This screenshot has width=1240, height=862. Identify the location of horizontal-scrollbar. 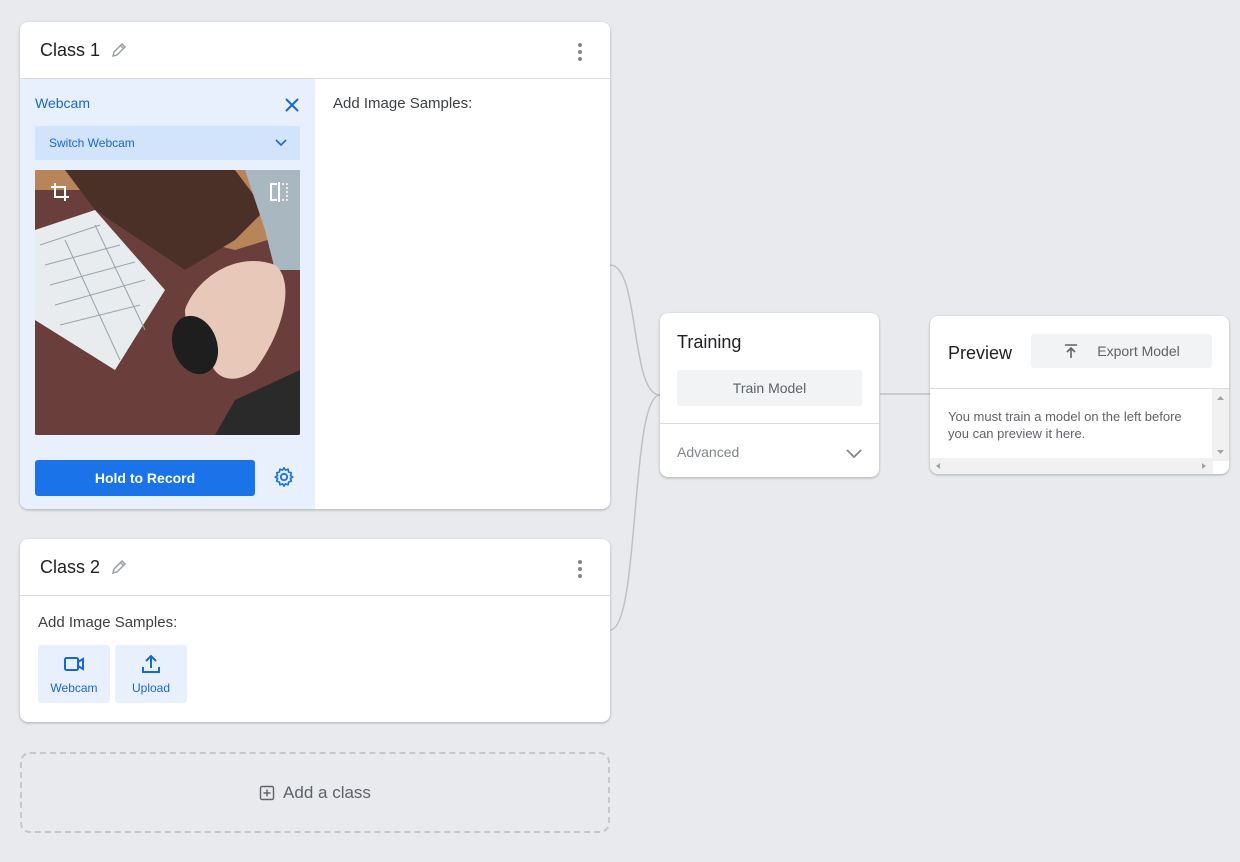
(1071, 466).